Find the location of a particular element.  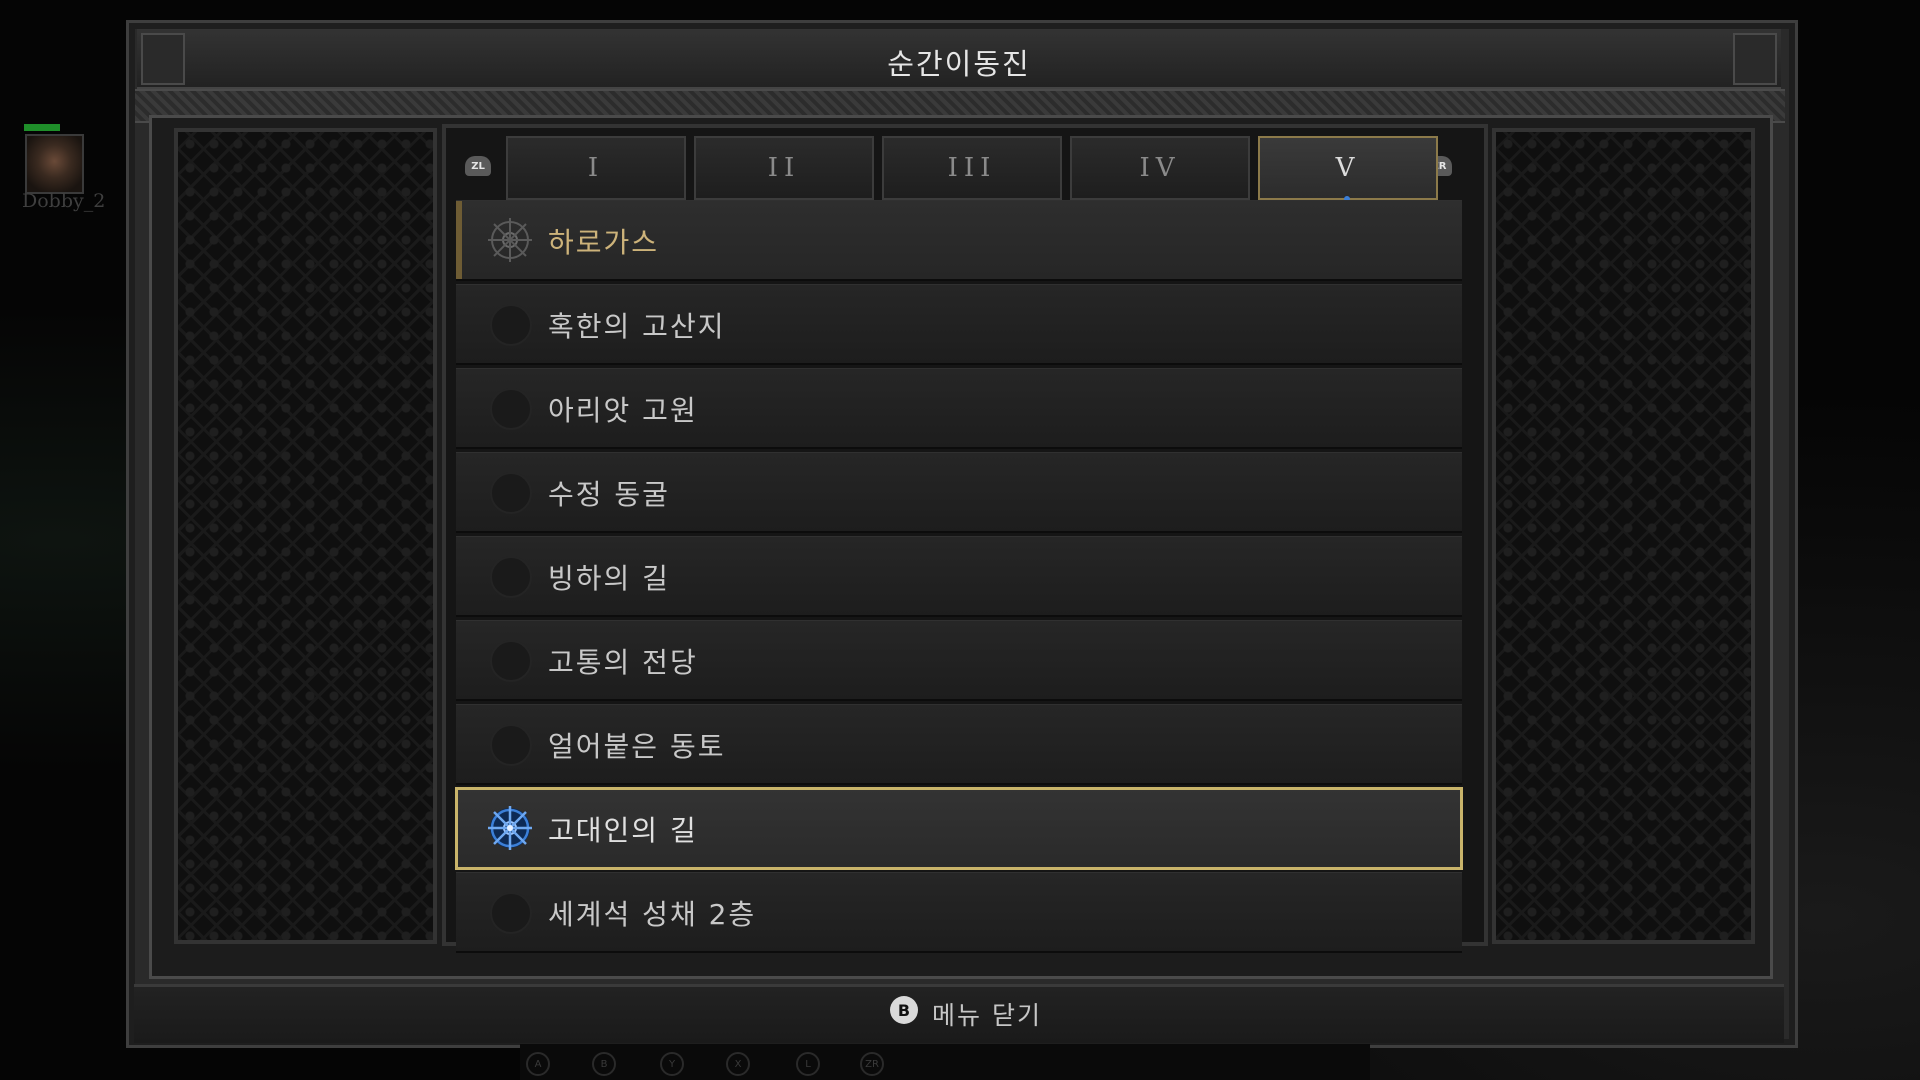

waypoint-row: 빙하의 길 is located at coordinates (959, 576).